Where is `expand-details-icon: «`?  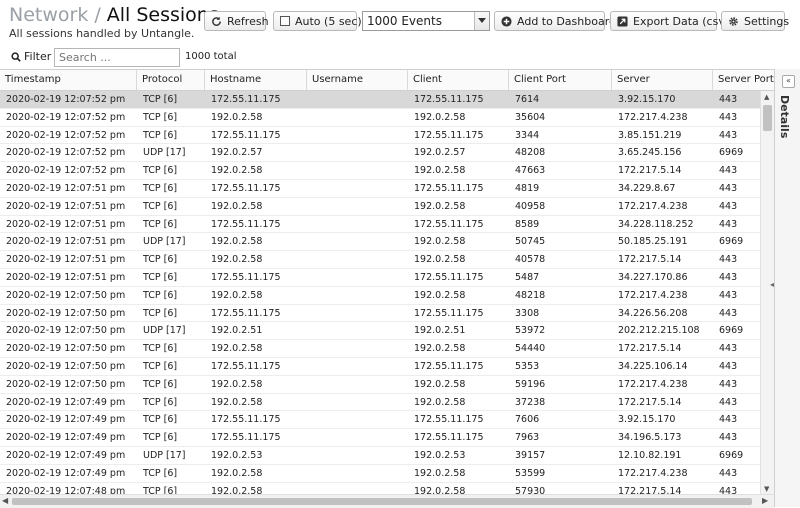 expand-details-icon: « is located at coordinates (788, 81).